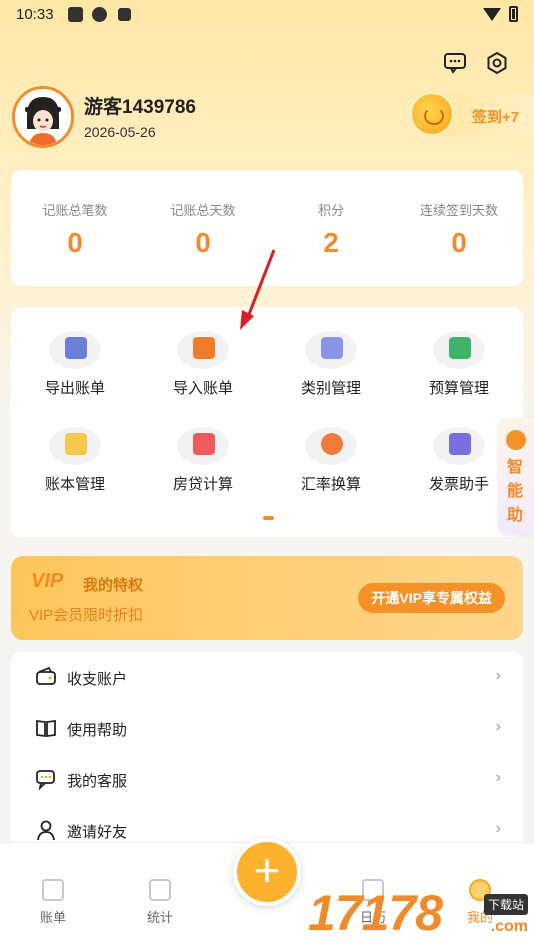 The height and width of the screenshot is (950, 534). I want to click on invoice-icon, so click(459, 446).